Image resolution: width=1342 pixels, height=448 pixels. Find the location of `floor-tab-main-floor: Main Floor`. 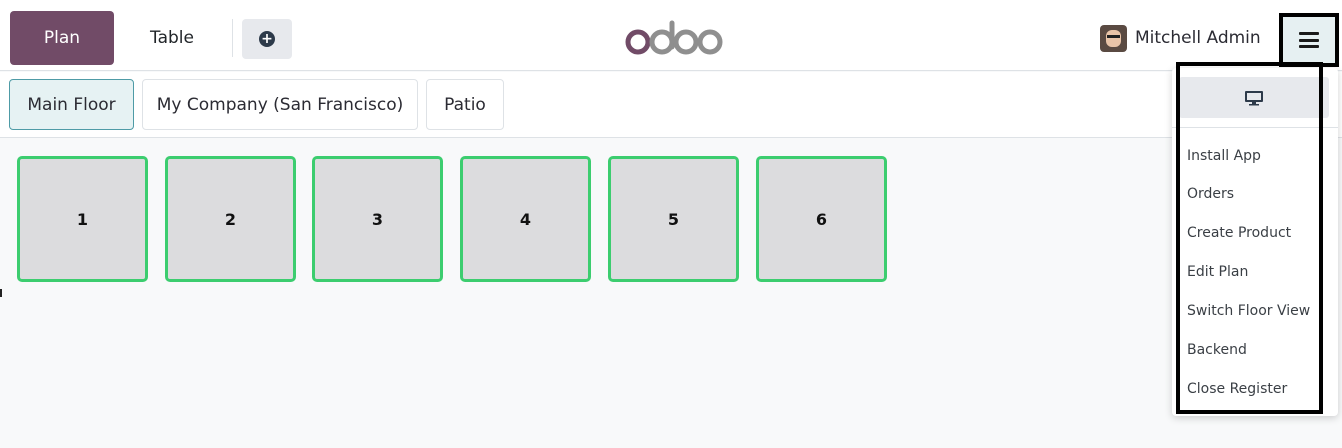

floor-tab-main-floor: Main Floor is located at coordinates (71, 104).